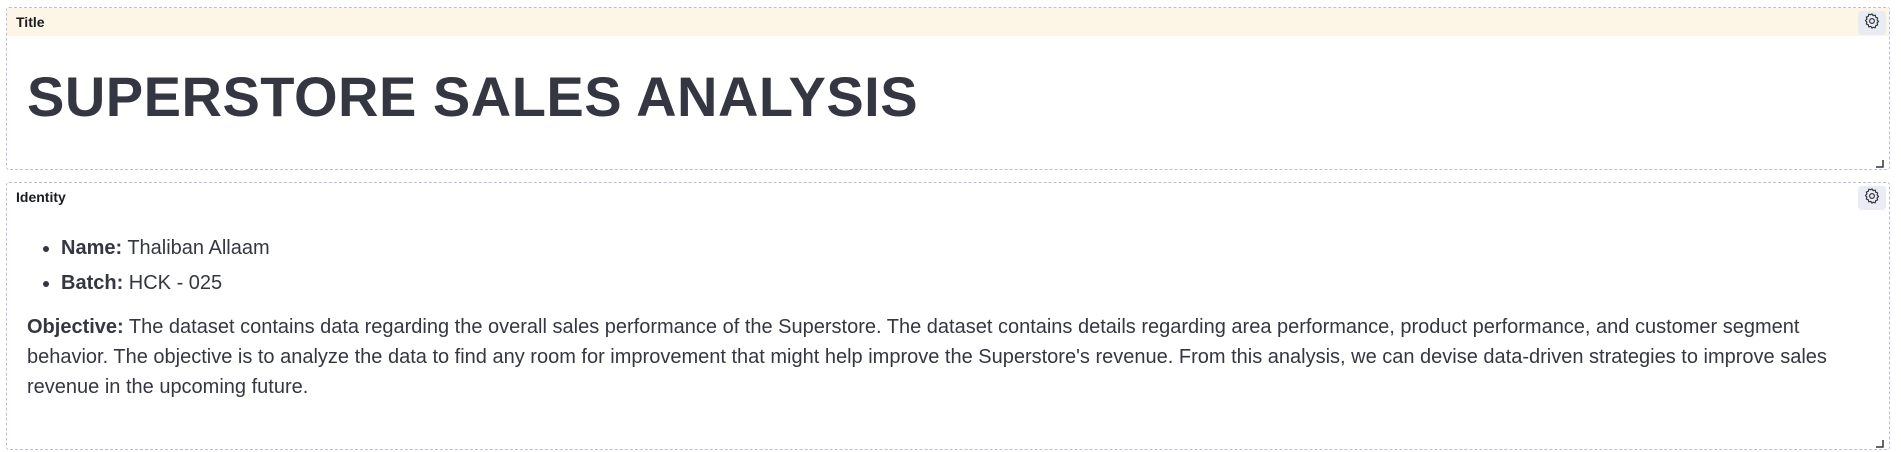  What do you see at coordinates (92, 248) in the screenshot?
I see `name-label: Name:` at bounding box center [92, 248].